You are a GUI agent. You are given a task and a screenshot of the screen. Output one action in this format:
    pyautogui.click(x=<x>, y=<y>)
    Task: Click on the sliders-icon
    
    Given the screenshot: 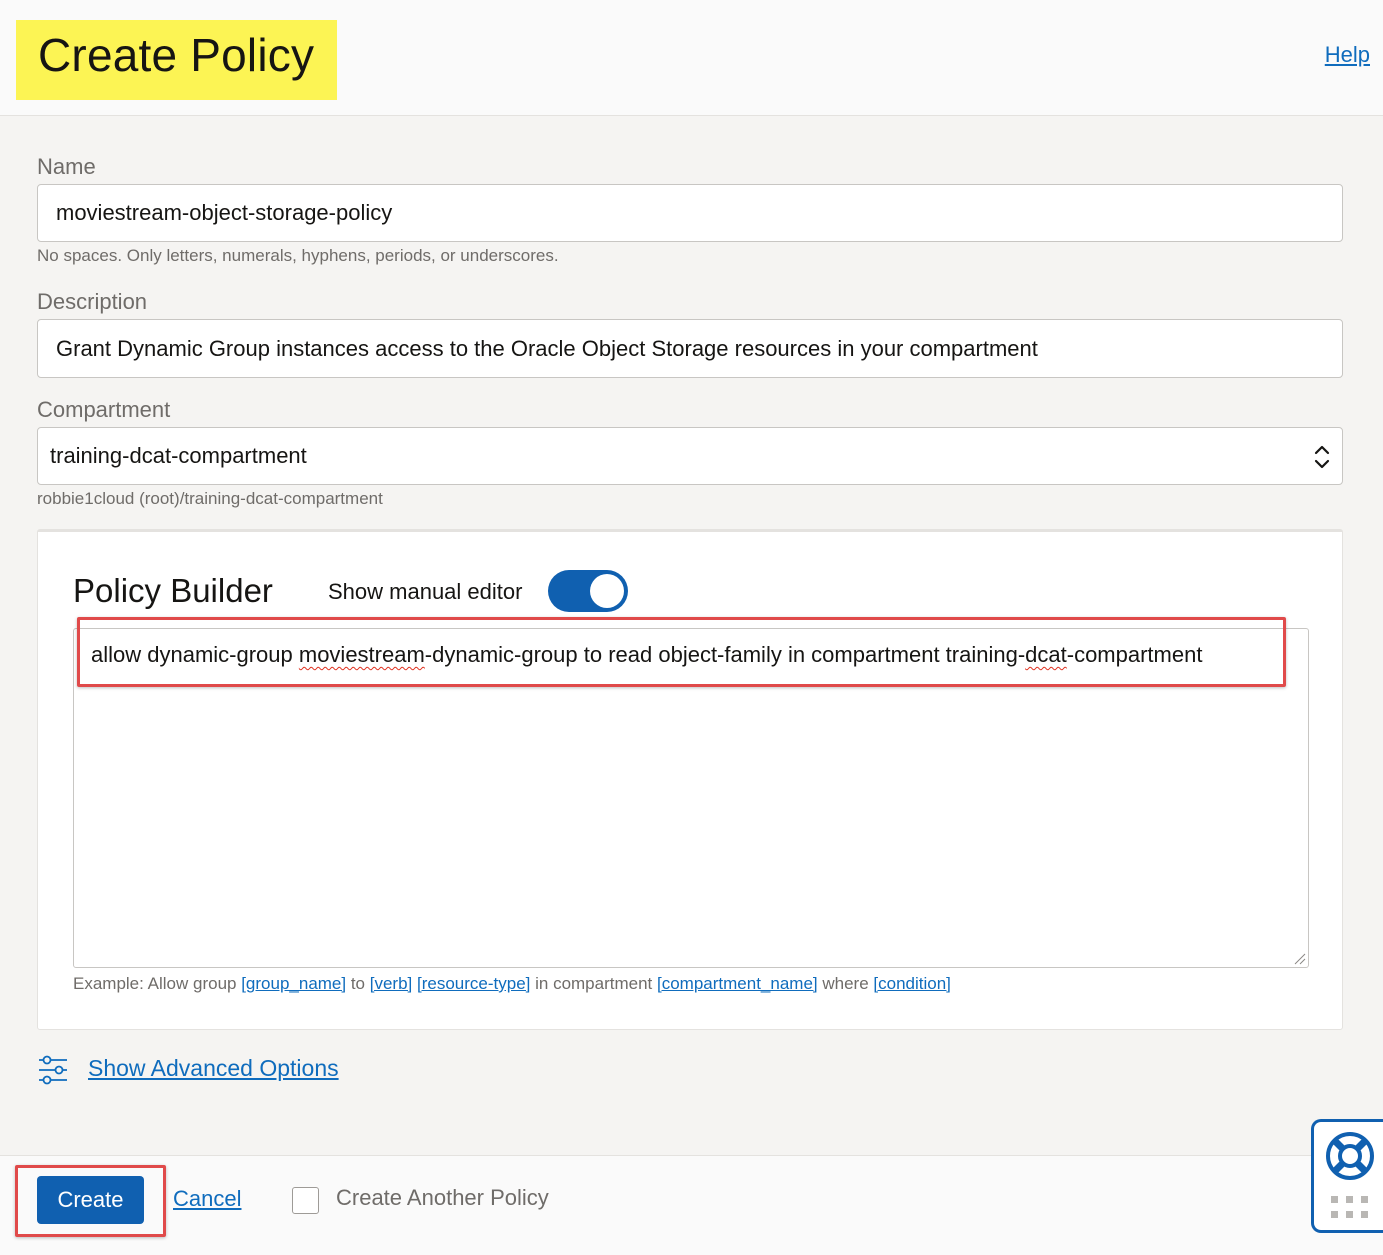 What is the action you would take?
    pyautogui.click(x=53, y=1070)
    